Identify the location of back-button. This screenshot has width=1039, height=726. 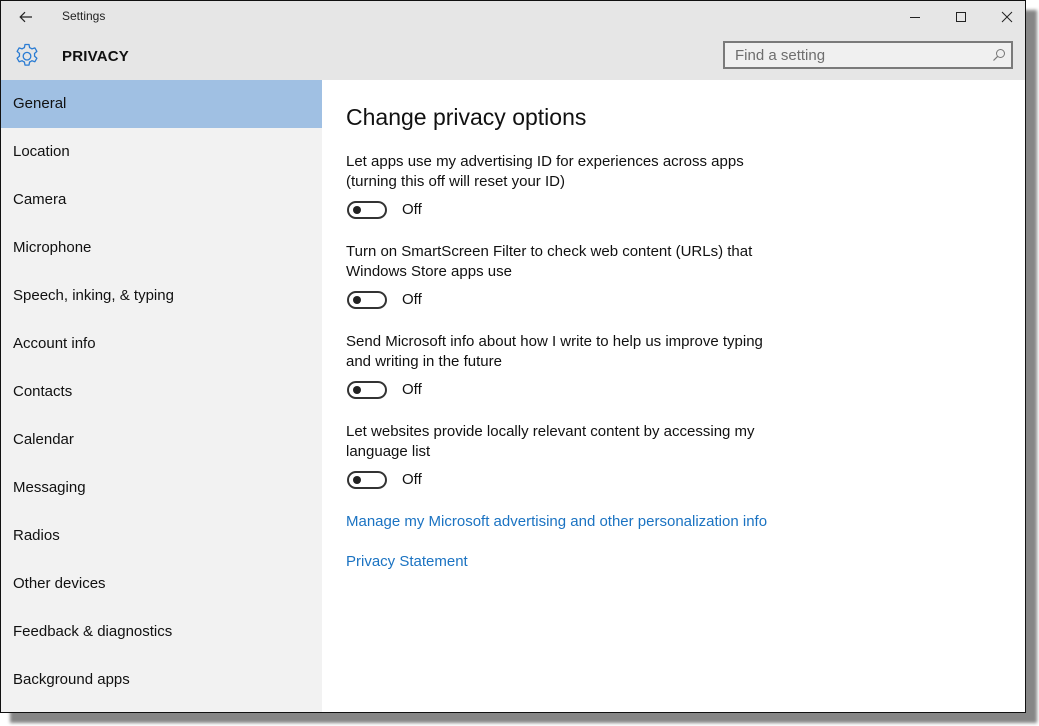
(26, 17).